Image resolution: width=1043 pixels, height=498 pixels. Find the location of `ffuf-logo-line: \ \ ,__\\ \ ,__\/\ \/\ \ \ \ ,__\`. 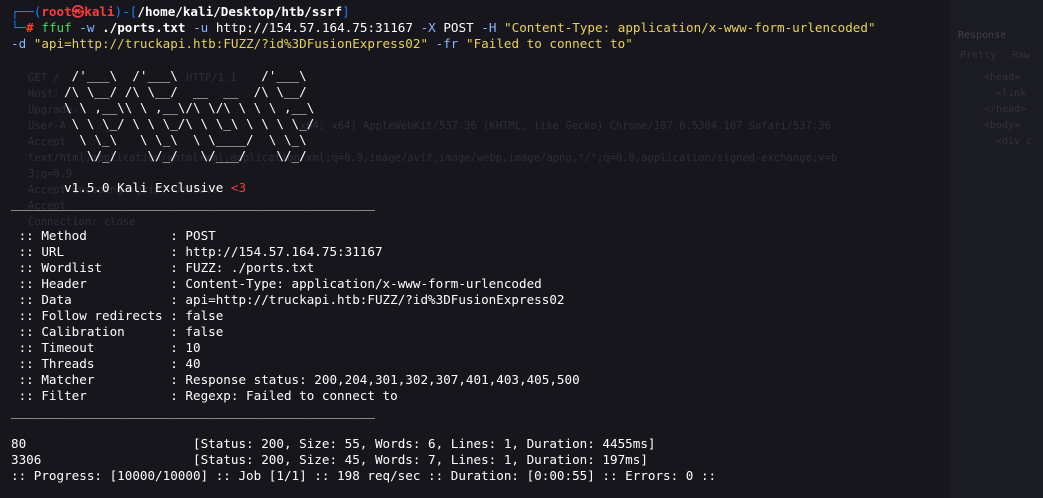

ffuf-logo-line: \ \ ,__\\ \ ,__\/\ \/\ \ \ \ ,__\ is located at coordinates (163, 107).